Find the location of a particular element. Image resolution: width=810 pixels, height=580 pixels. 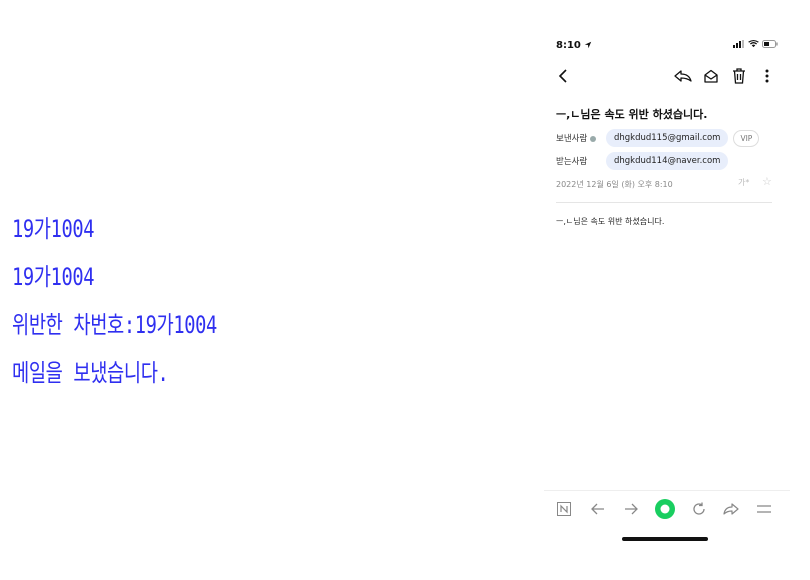

wifi-icon is located at coordinates (753, 44).